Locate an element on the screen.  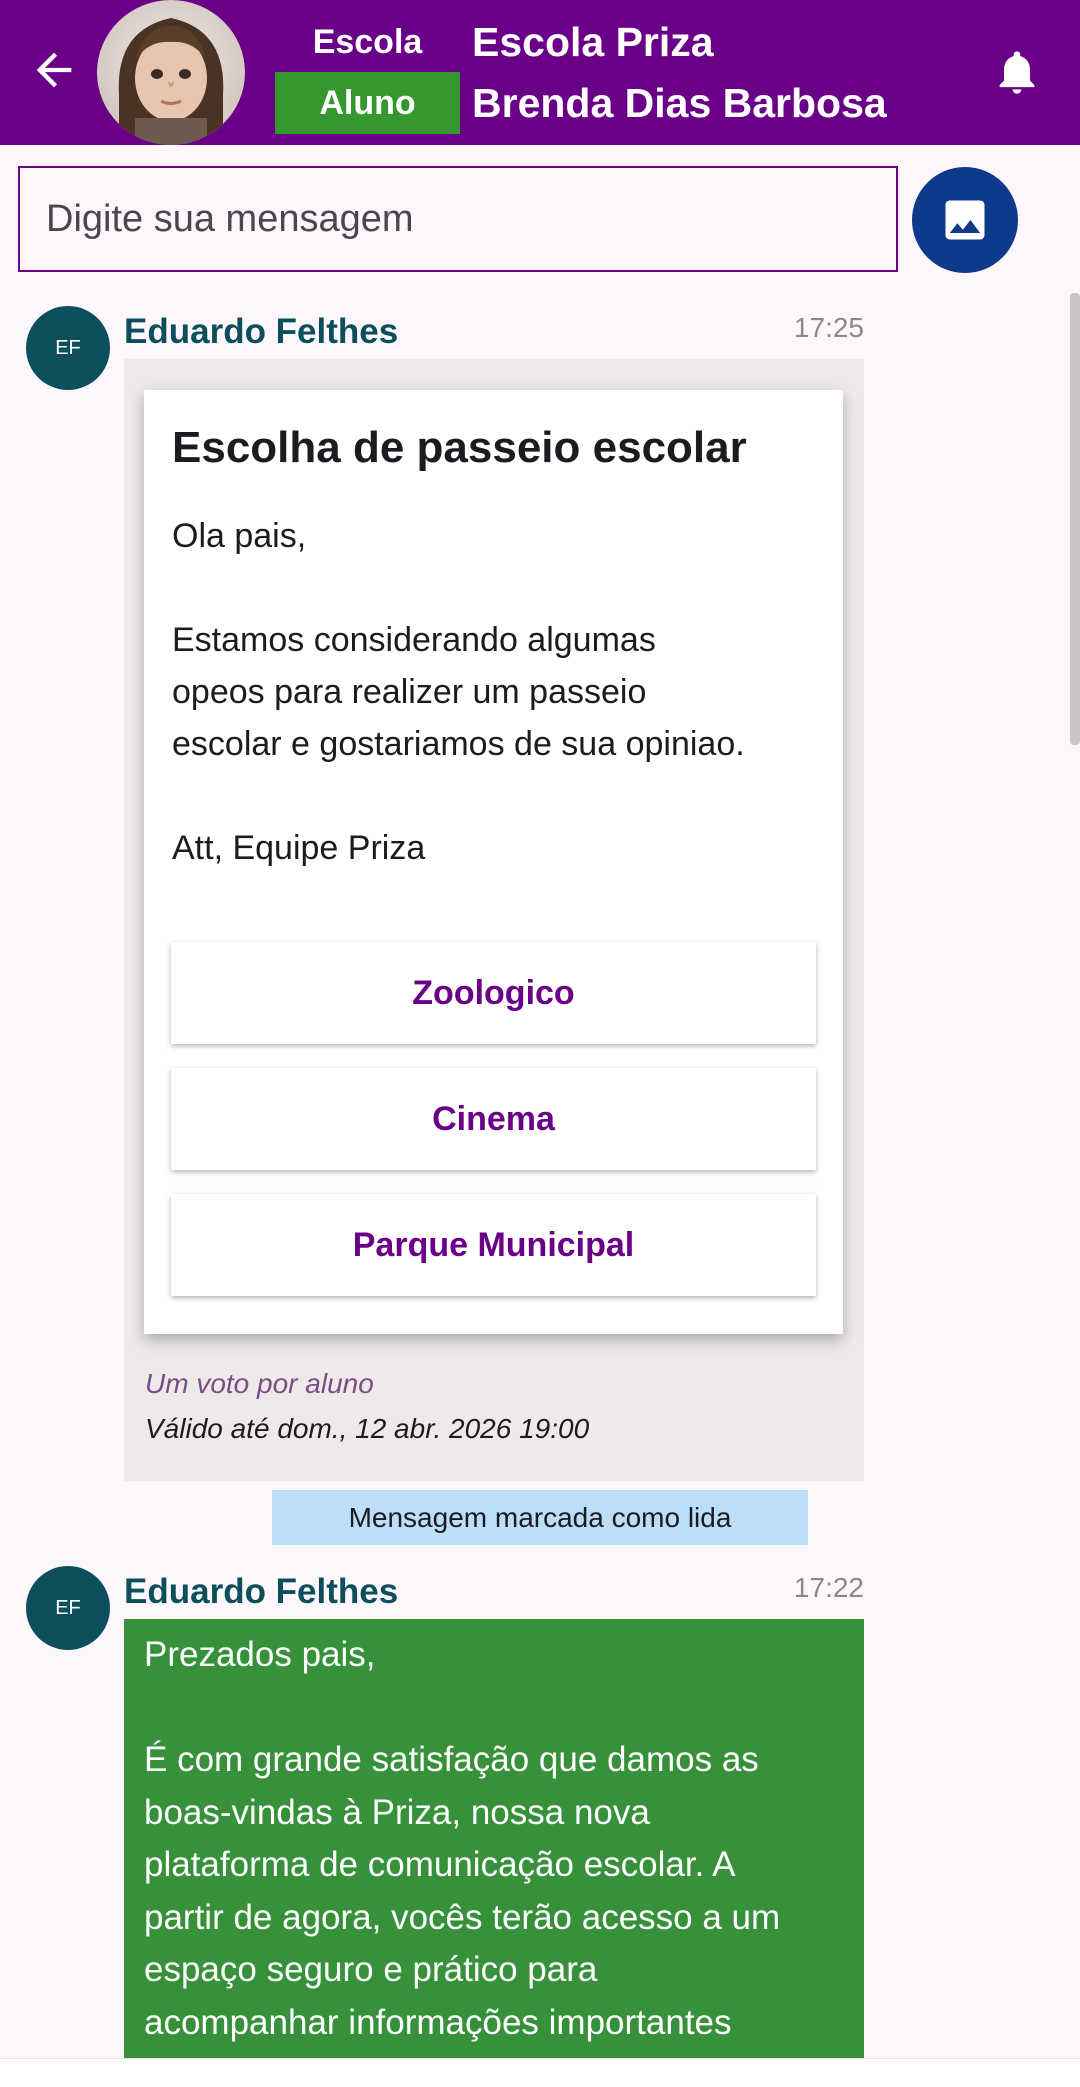
message-line: espaço seguro e prático para is located at coordinates (371, 1969).